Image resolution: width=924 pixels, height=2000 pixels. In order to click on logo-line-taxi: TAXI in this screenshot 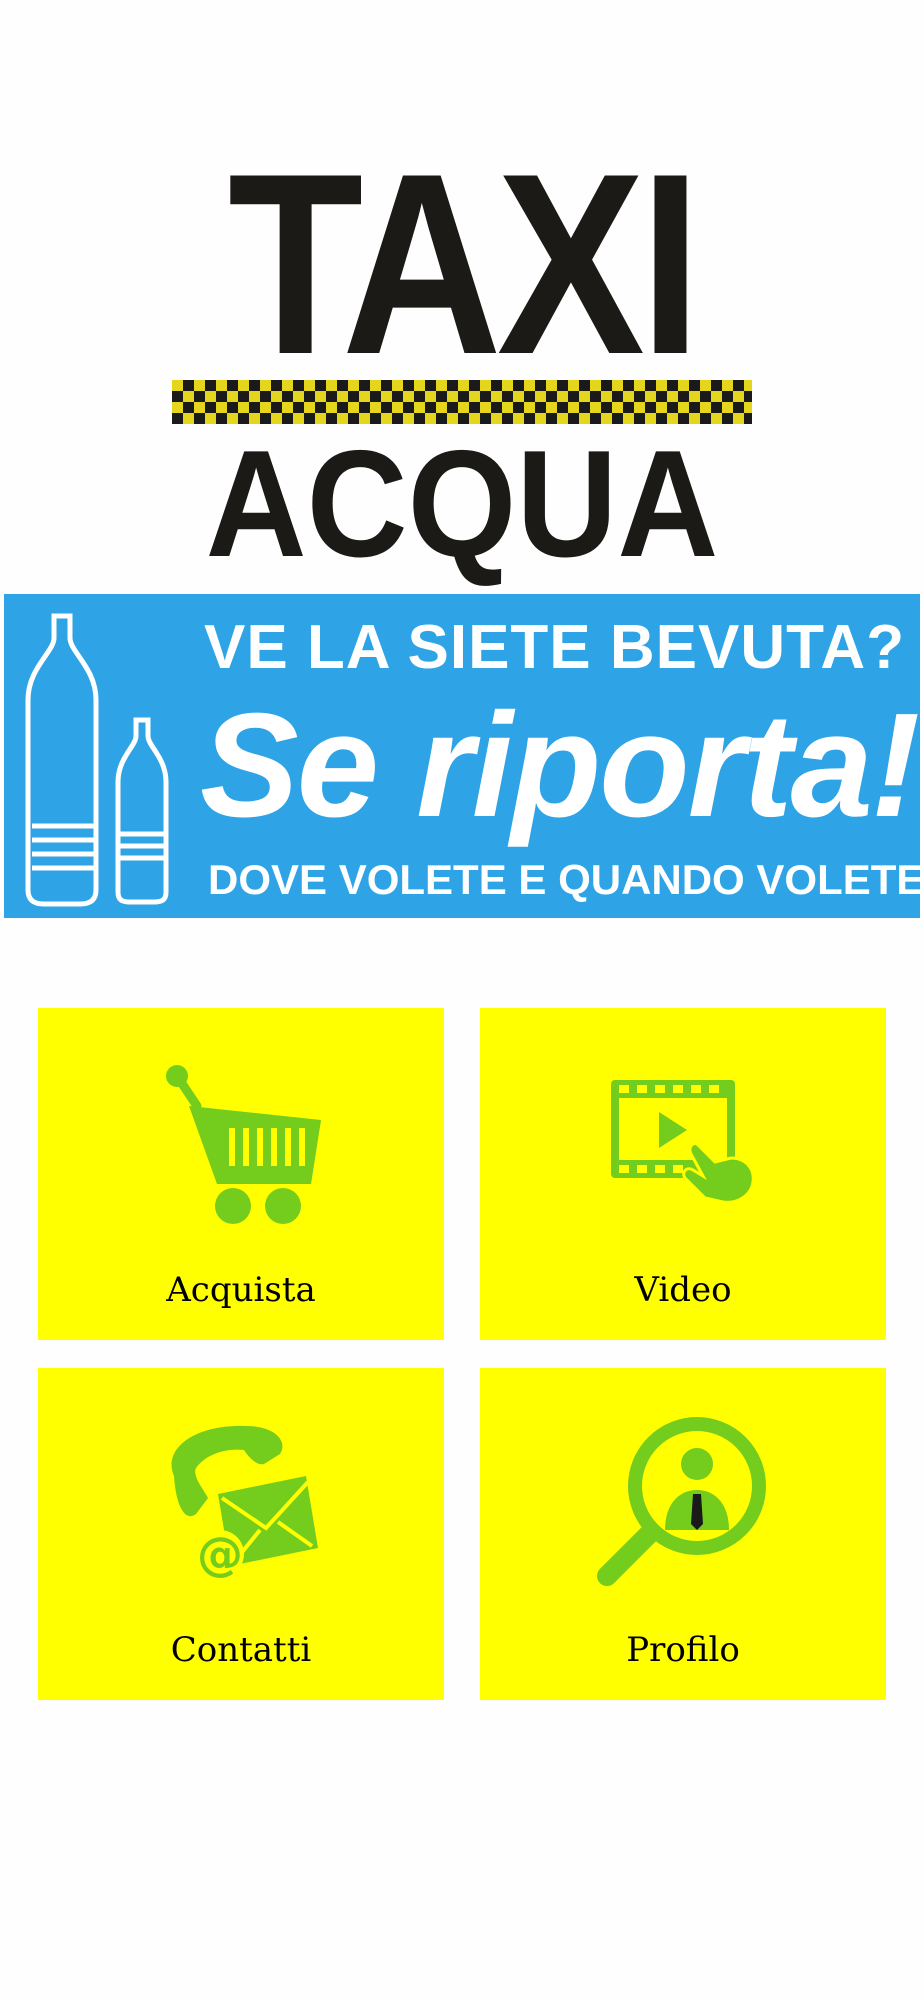, I will do `click(464, 263)`.